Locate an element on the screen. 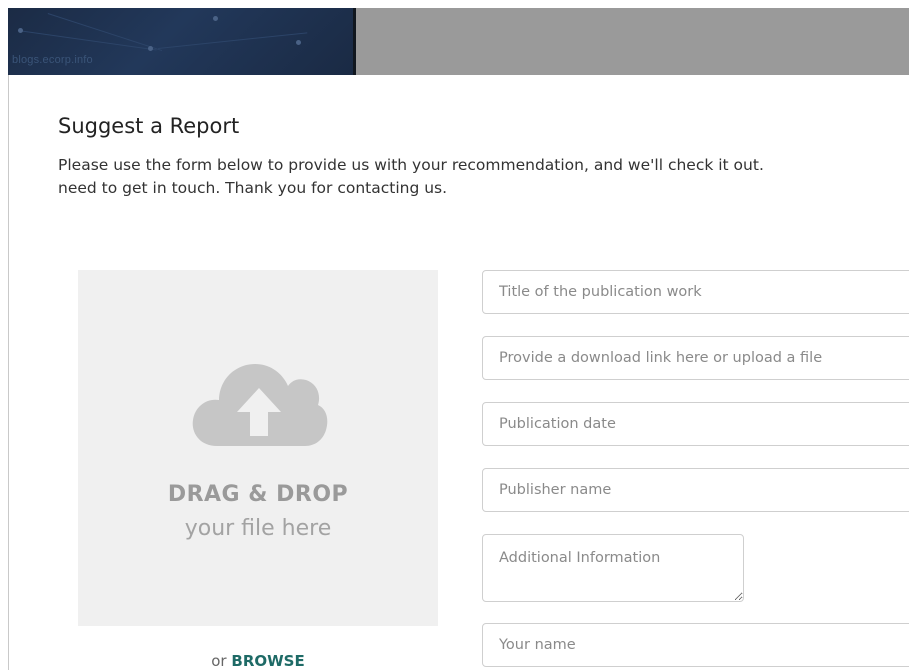  cloud-upload-icon is located at coordinates (260, 405).